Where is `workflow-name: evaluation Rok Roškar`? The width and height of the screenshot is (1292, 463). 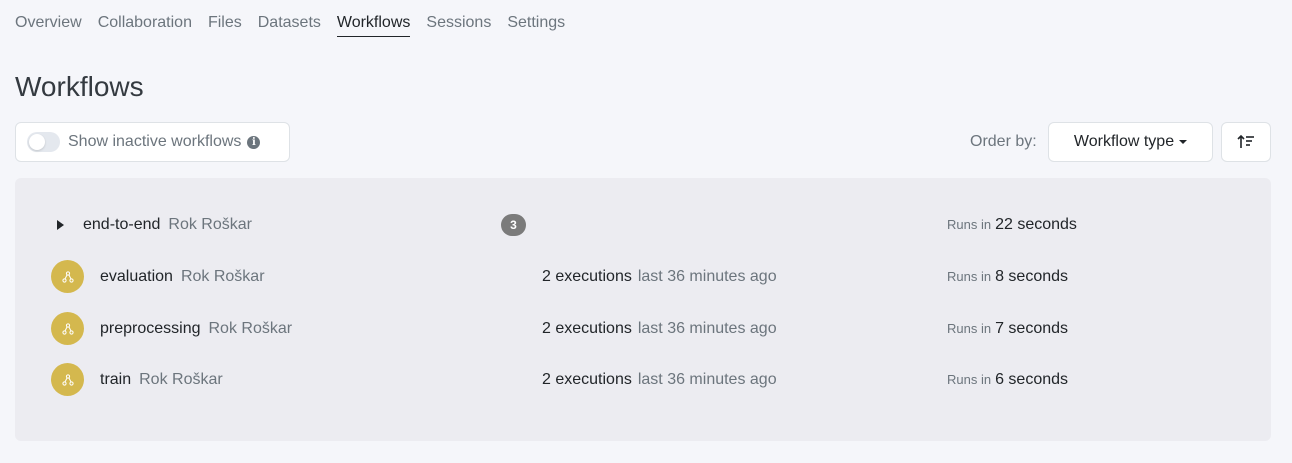 workflow-name: evaluation Rok Roškar is located at coordinates (182, 276).